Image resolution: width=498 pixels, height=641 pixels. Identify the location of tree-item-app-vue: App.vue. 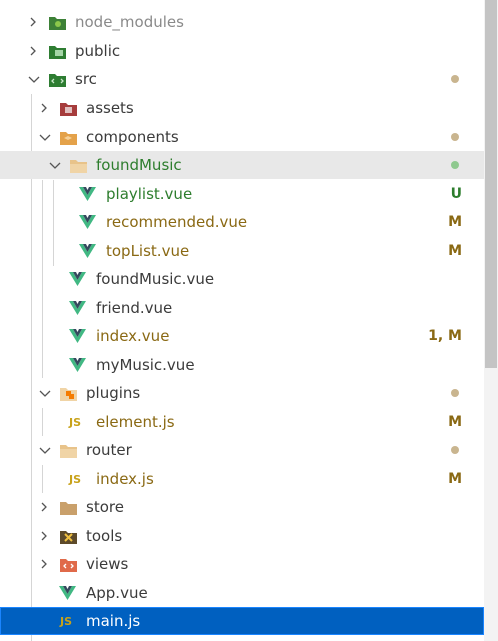
(242, 593).